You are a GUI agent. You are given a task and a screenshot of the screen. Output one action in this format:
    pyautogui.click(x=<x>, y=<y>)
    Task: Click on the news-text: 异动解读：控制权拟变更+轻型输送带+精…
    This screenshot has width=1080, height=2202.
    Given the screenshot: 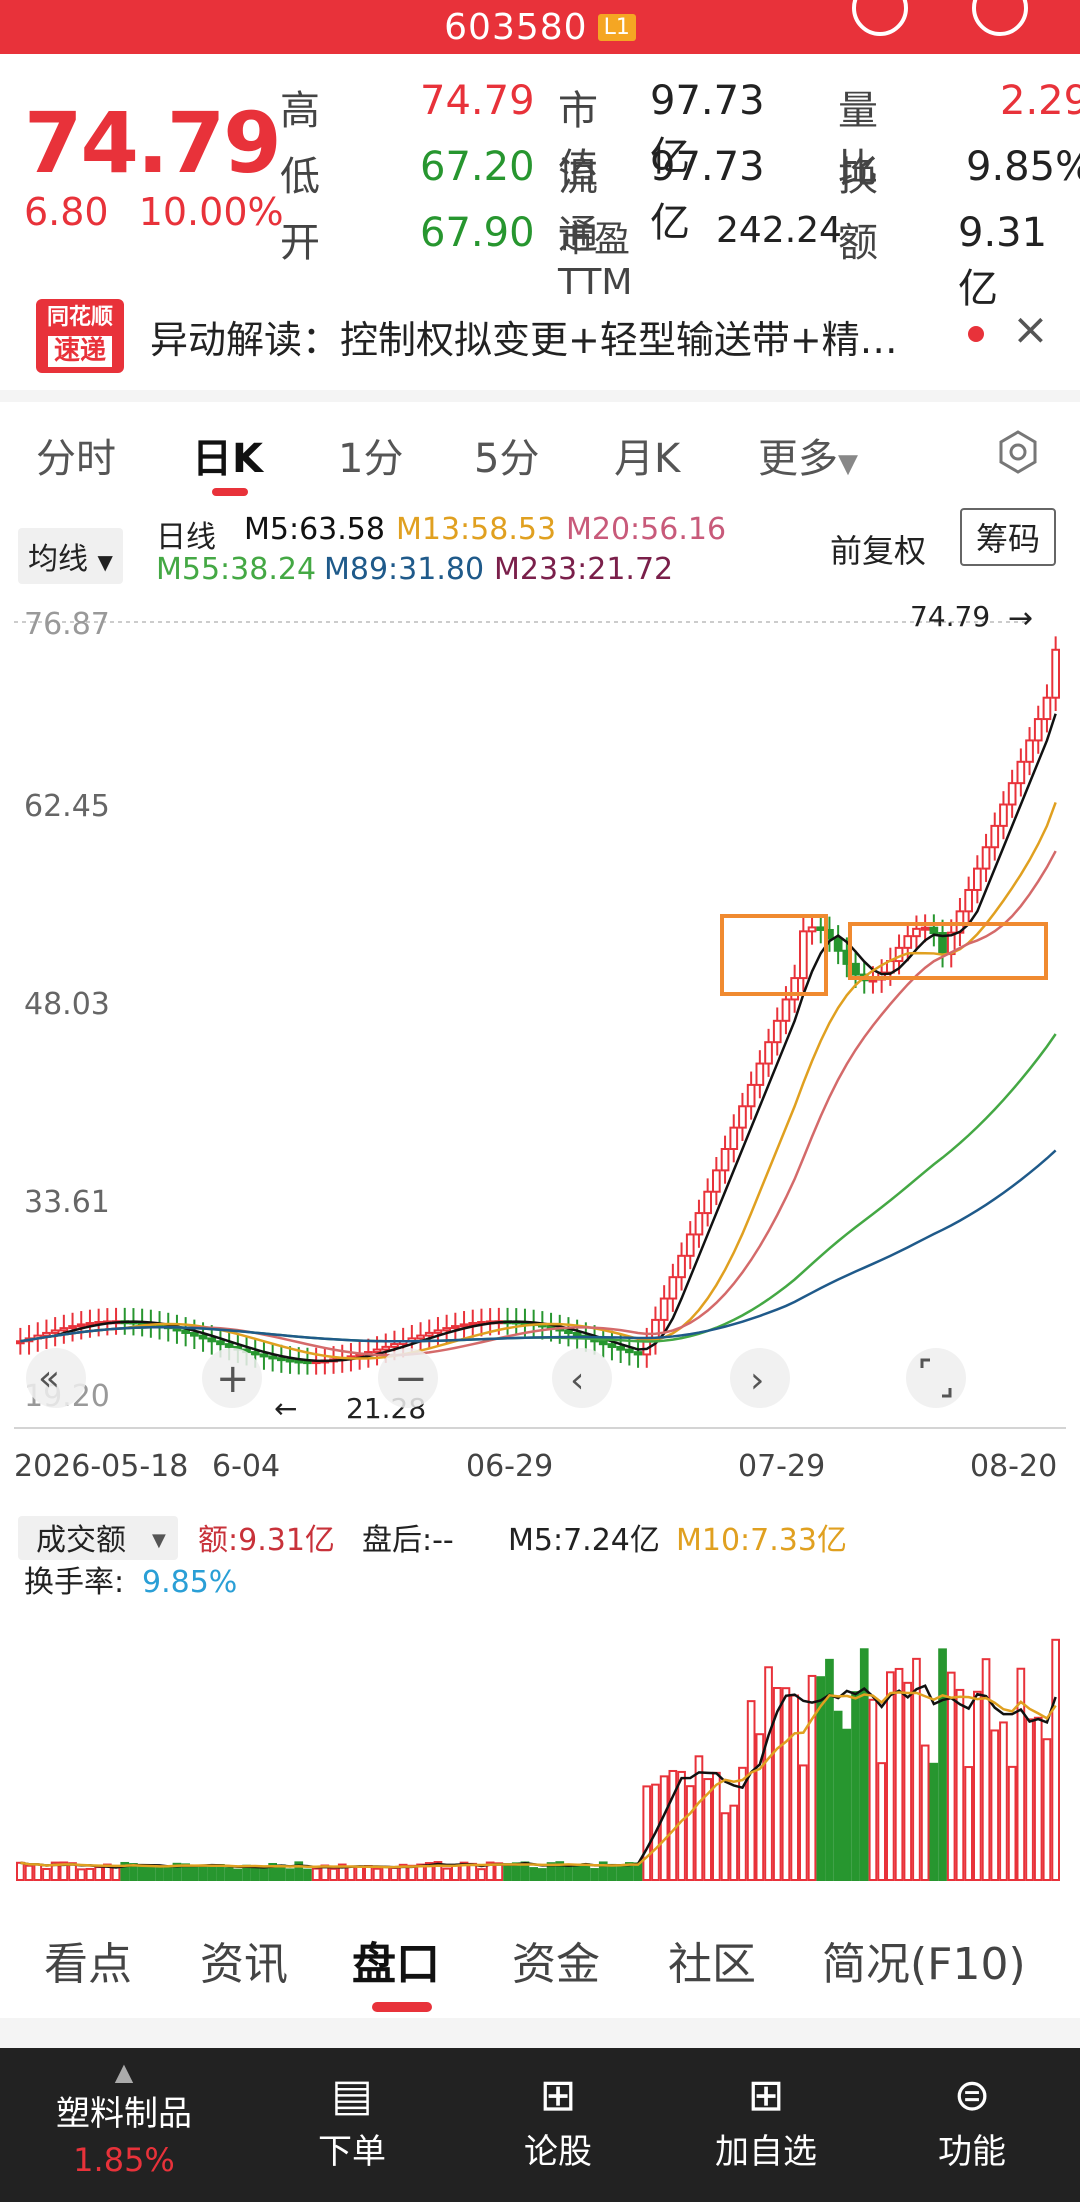 What is the action you would take?
    pyautogui.click(x=524, y=336)
    